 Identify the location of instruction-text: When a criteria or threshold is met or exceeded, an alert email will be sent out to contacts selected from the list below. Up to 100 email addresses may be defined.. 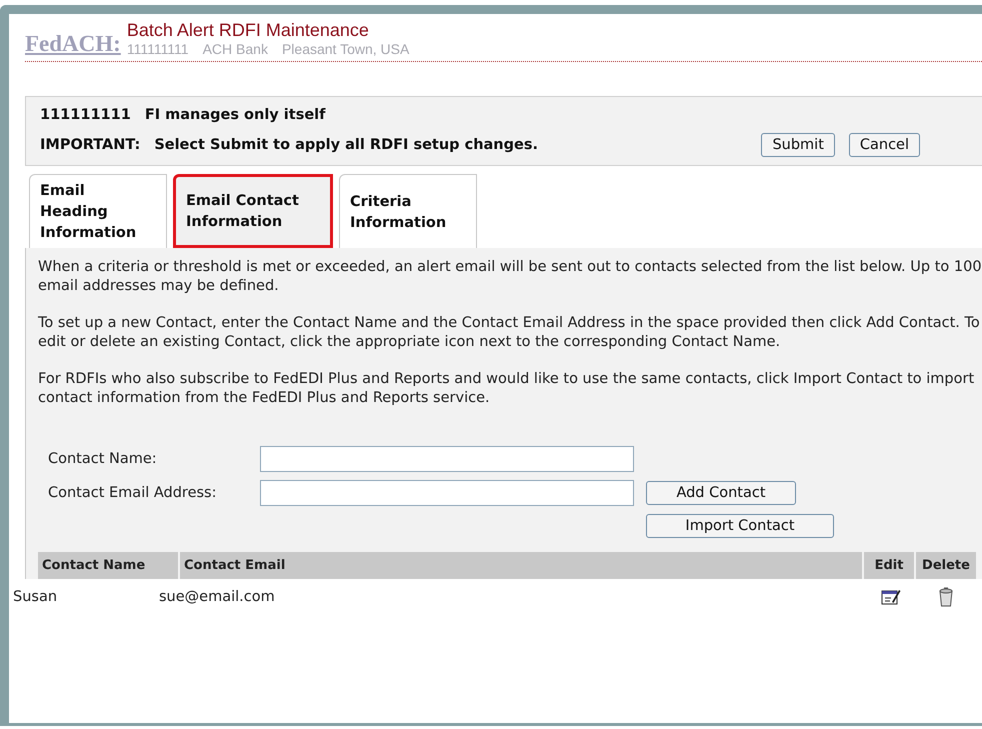
(510, 277).